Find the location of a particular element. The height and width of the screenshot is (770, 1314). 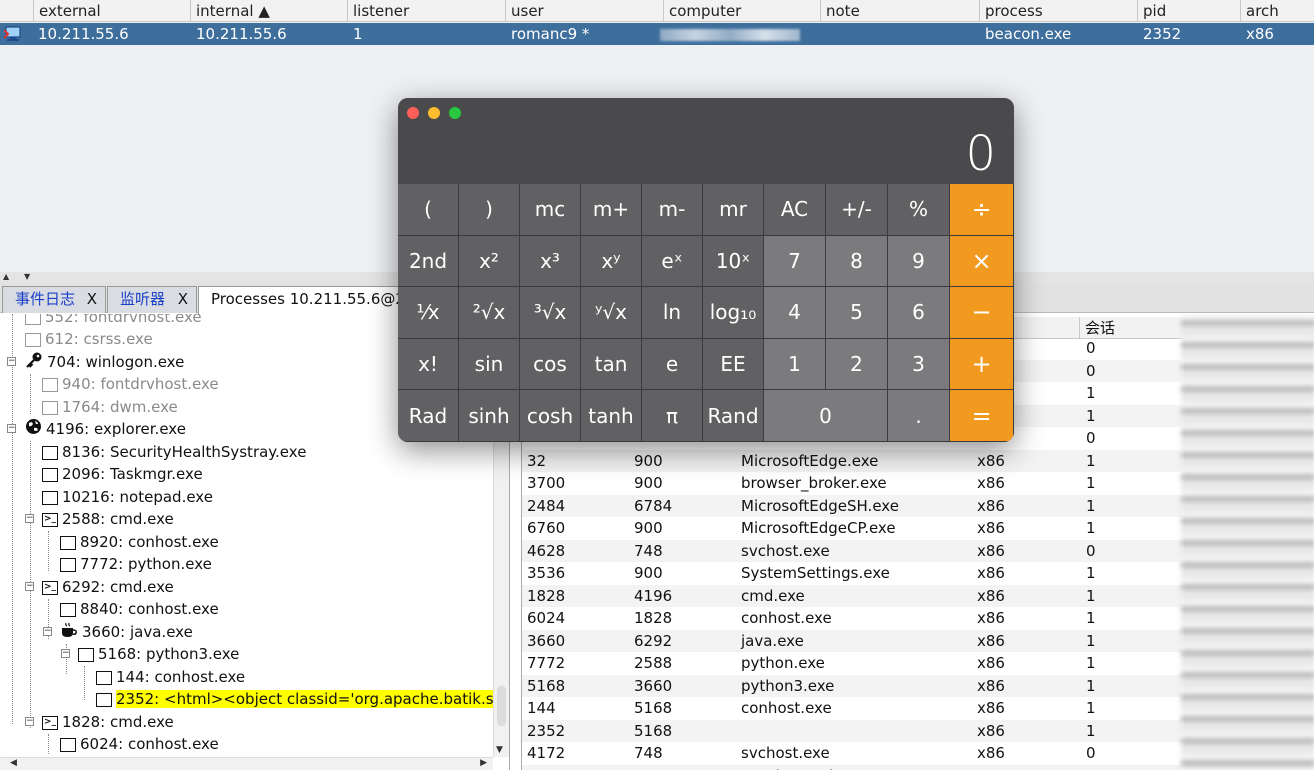

calc-key: EE is located at coordinates (733, 364).